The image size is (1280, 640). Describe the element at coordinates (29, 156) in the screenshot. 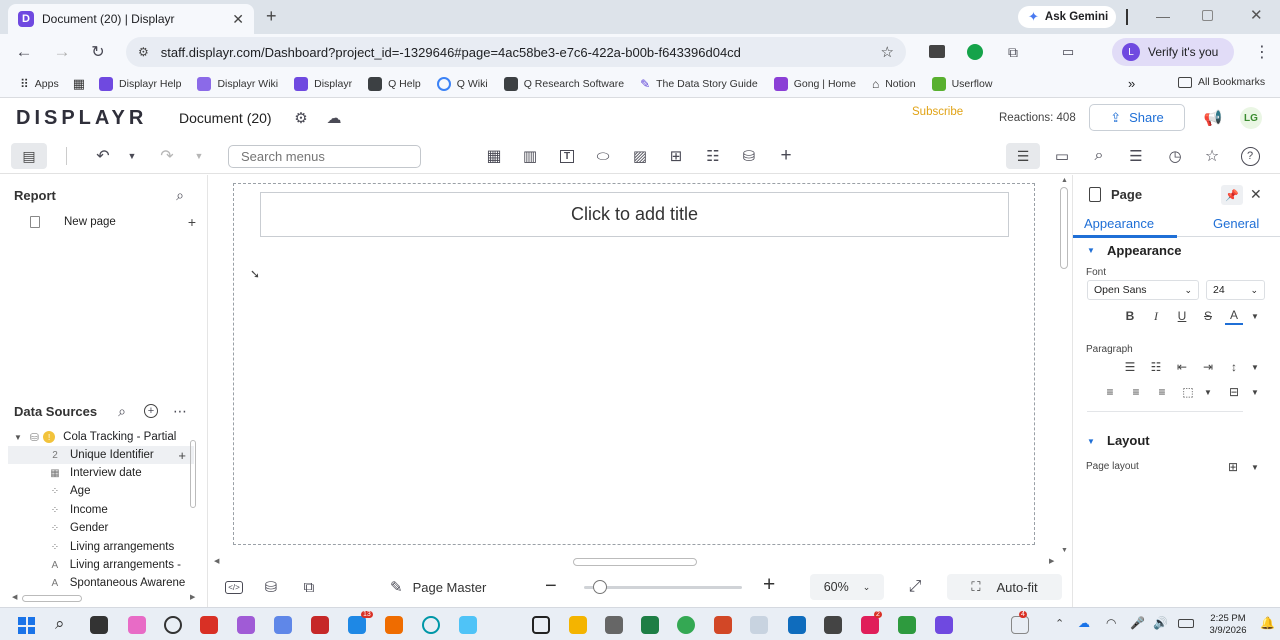

I see `toggle-panels-button: ▤` at that location.